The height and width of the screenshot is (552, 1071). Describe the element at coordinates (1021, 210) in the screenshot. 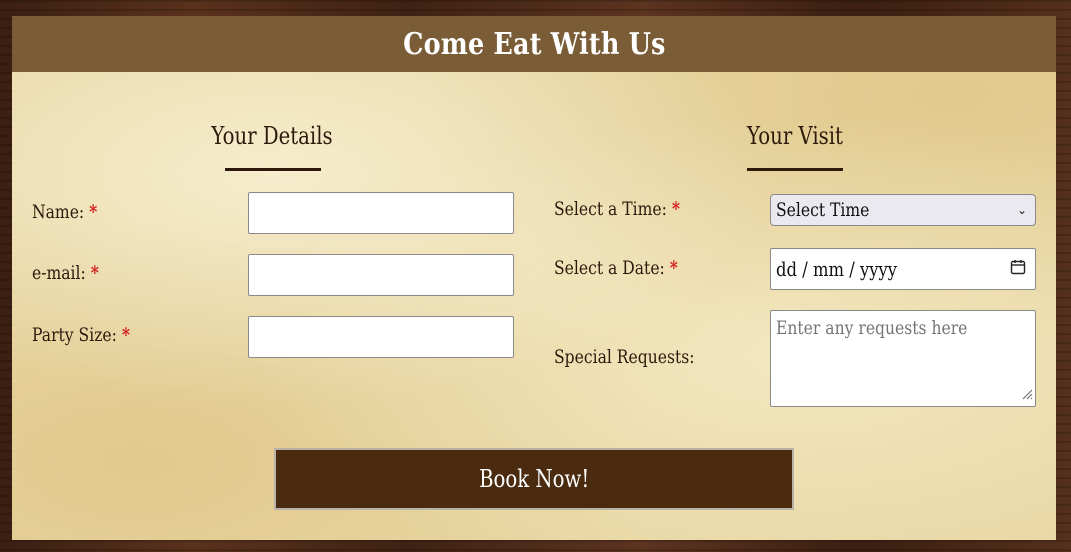

I see `chevron-down-icon: ⌄` at that location.